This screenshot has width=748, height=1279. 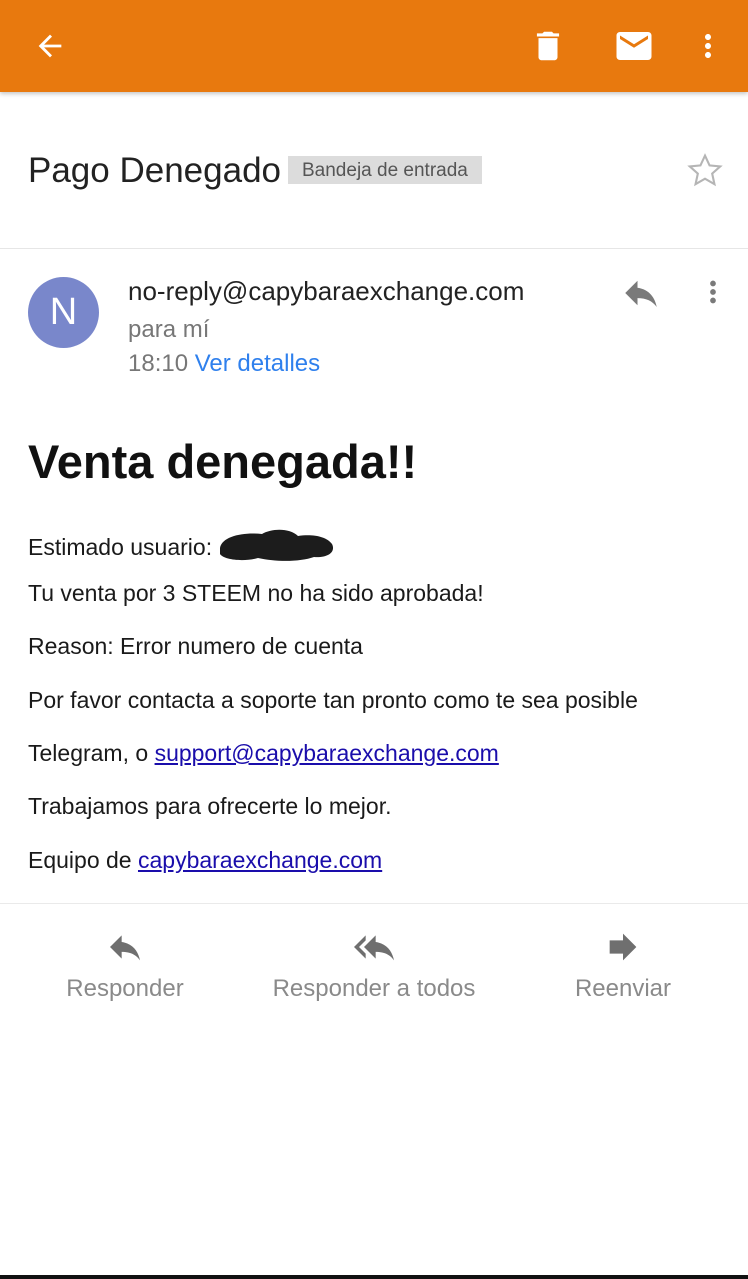 What do you see at coordinates (374, 46) in the screenshot?
I see `top-toolbar` at bounding box center [374, 46].